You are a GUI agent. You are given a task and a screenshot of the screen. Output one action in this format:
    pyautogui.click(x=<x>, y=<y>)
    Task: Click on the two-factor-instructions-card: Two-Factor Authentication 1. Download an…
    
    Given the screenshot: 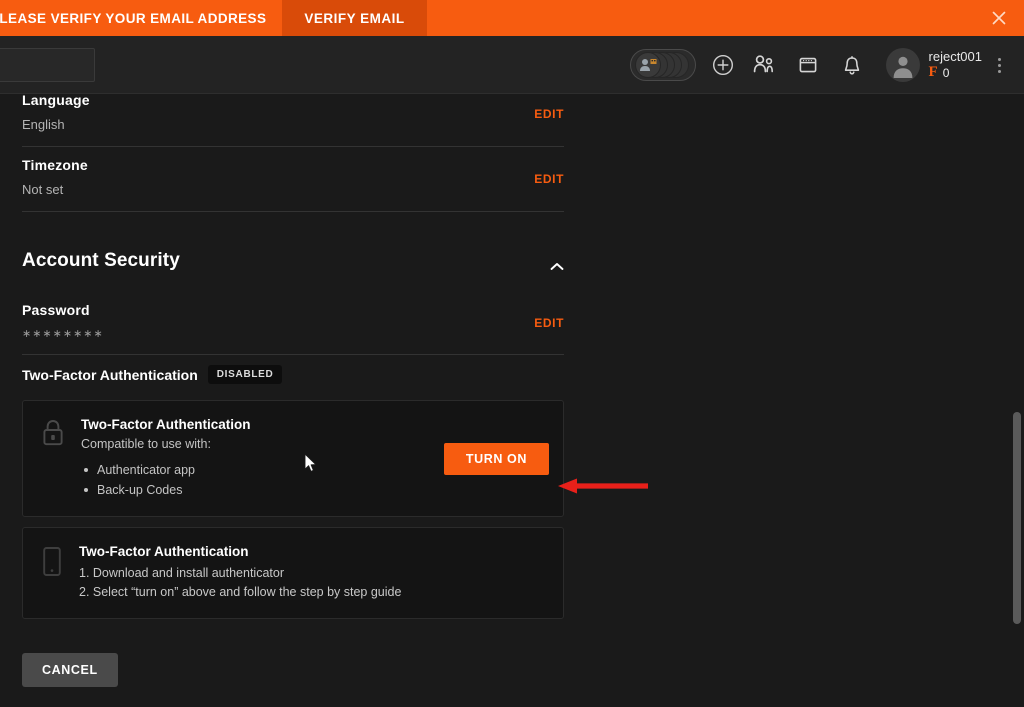 What is the action you would take?
    pyautogui.click(x=293, y=573)
    